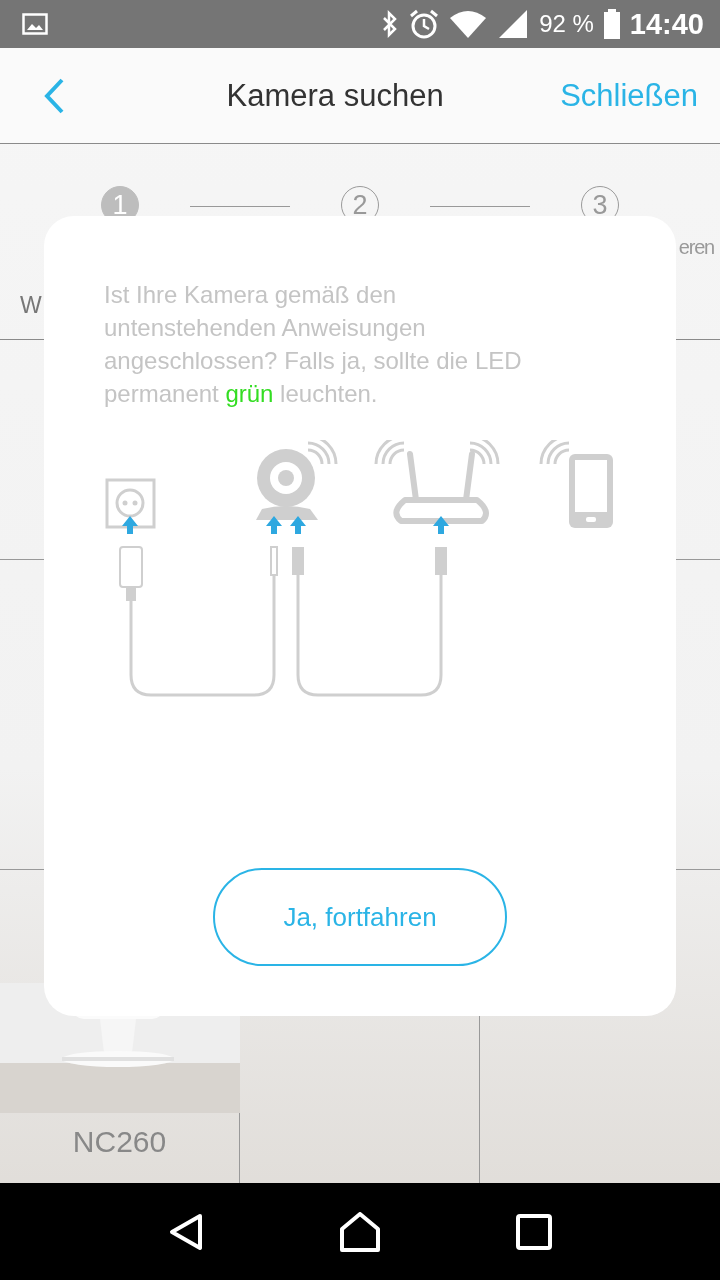 The width and height of the screenshot is (720, 1280). I want to click on instruction-text: W, so click(31, 305).